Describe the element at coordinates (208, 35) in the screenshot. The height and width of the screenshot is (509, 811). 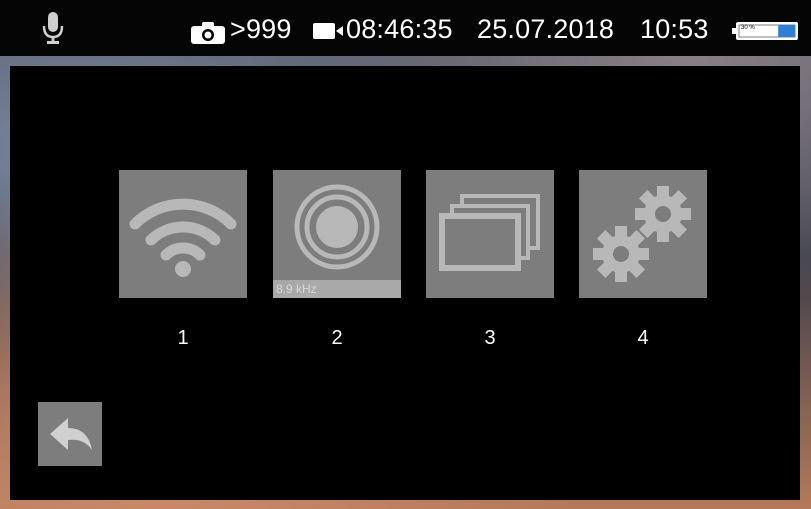
I see `camera-icon` at that location.